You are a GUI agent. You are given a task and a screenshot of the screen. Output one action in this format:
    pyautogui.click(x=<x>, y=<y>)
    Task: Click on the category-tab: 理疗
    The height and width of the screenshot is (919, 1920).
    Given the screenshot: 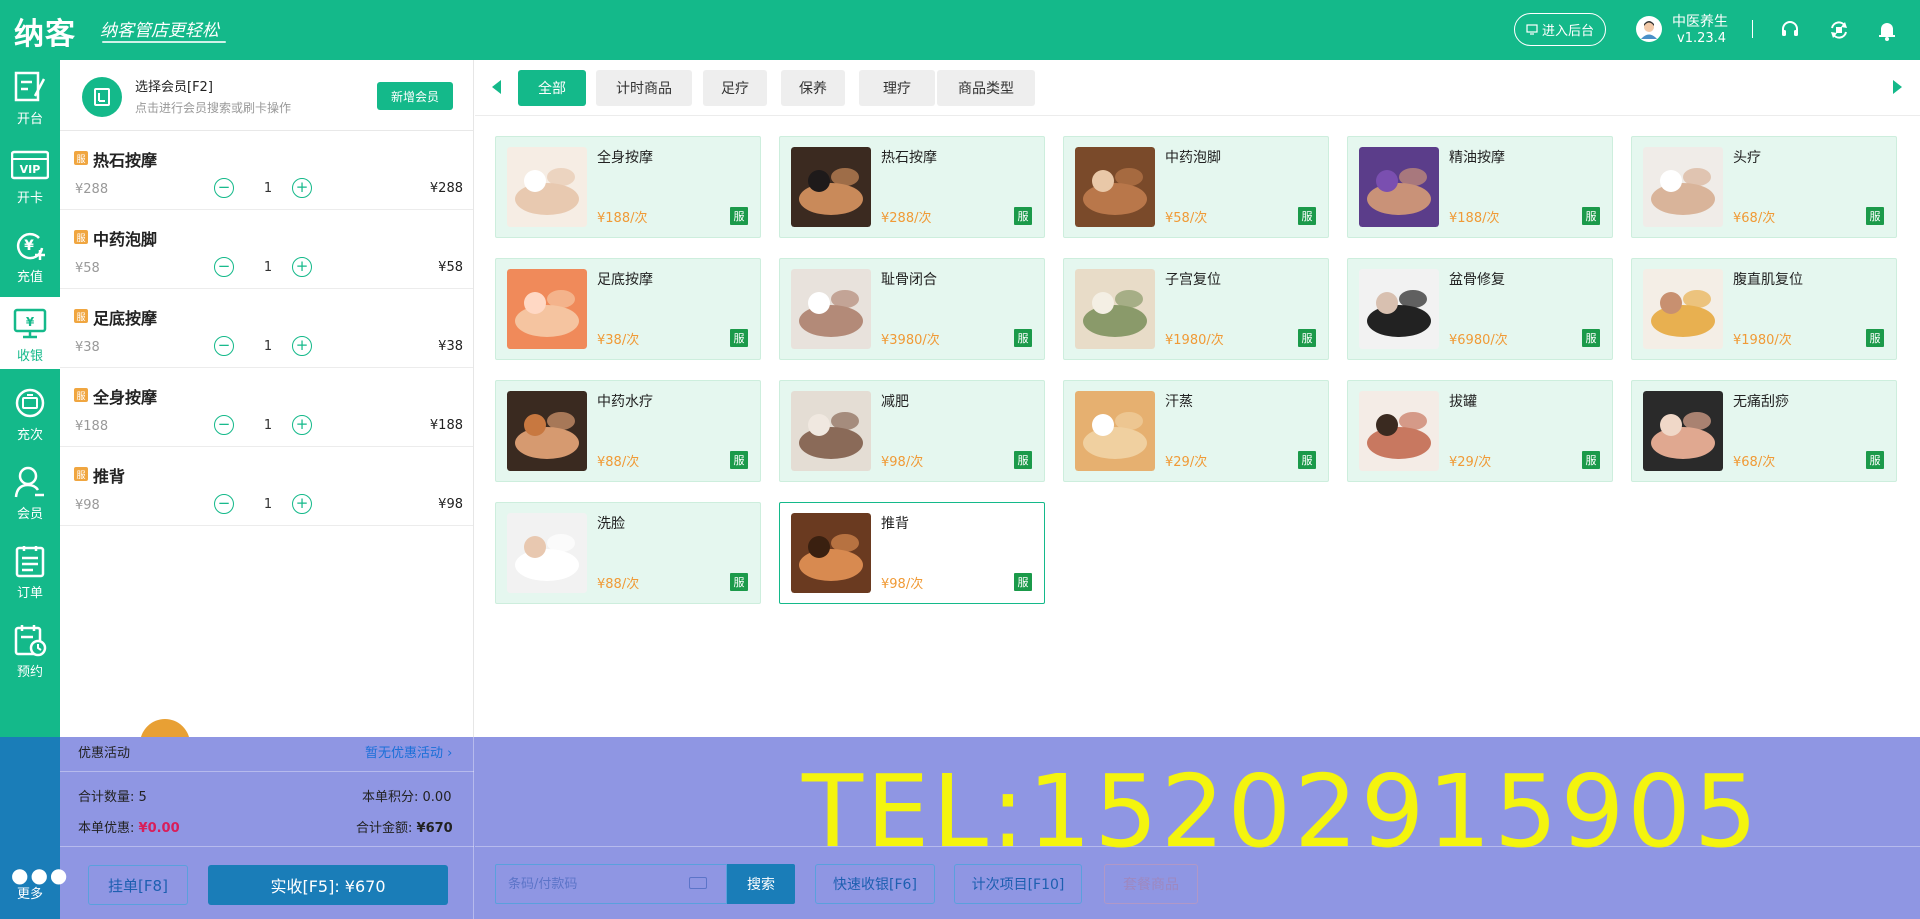 What is the action you would take?
    pyautogui.click(x=897, y=88)
    